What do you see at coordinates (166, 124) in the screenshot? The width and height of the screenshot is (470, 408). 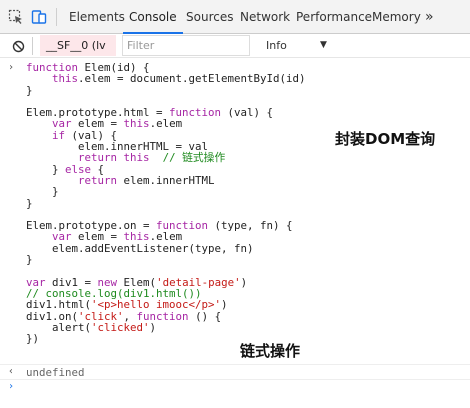 I see `code-token: .elem` at bounding box center [166, 124].